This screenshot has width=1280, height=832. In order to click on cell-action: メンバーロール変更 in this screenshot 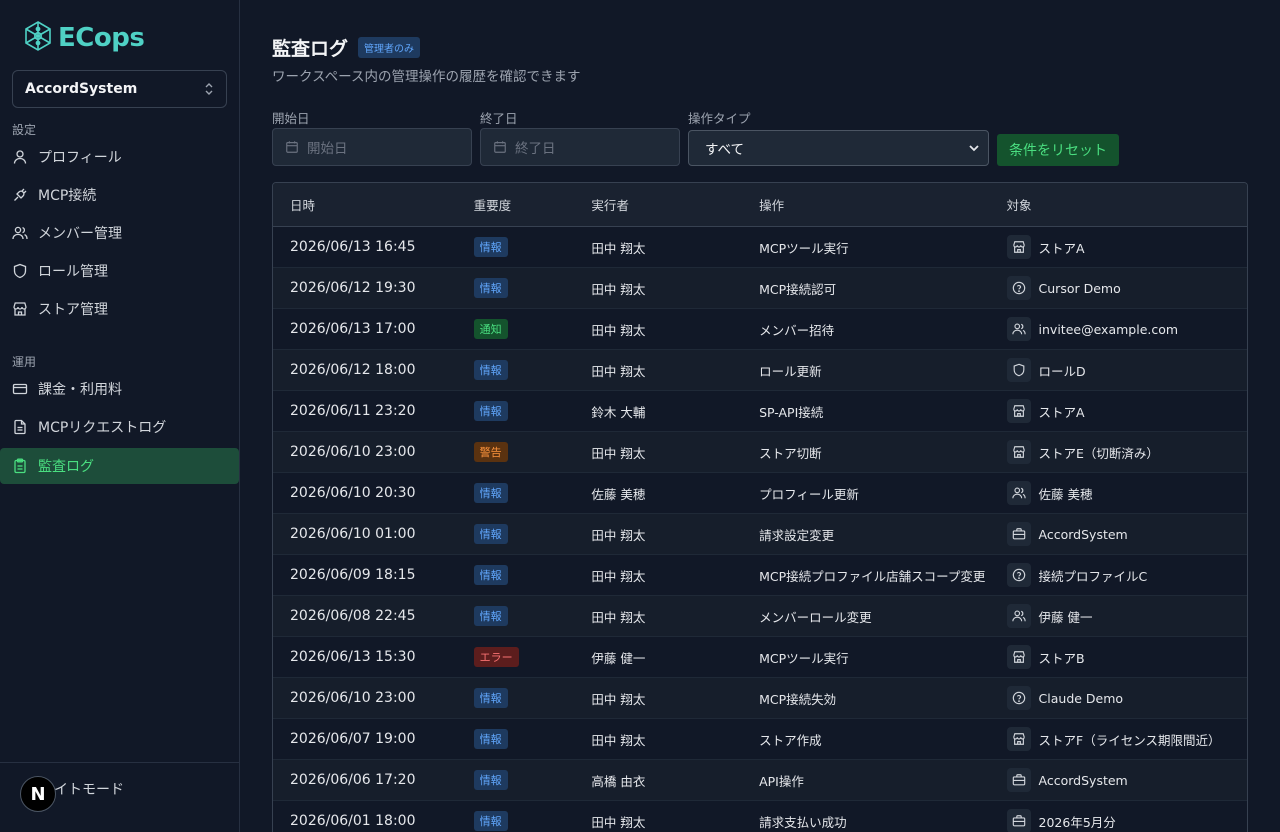, I will do `click(815, 617)`.